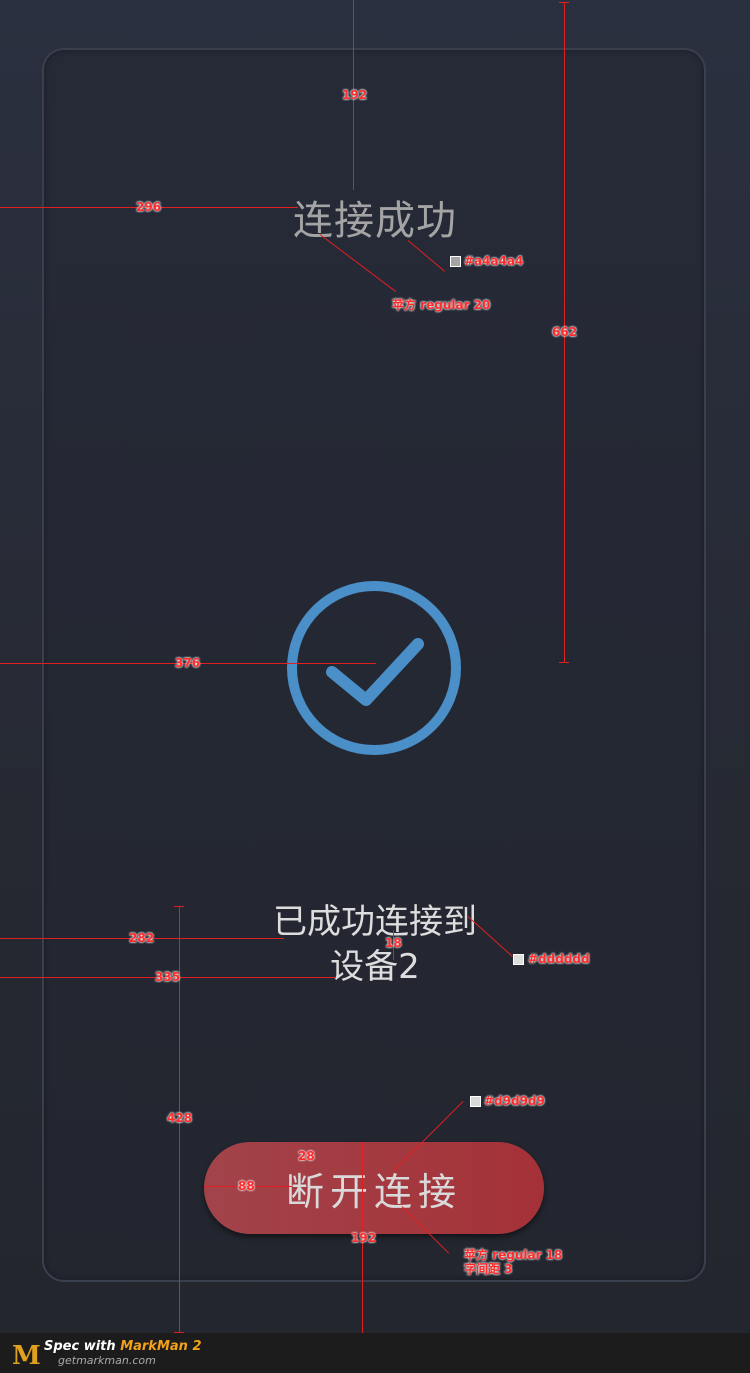 The height and width of the screenshot is (1373, 750). Describe the element at coordinates (161, 1346) in the screenshot. I see `brand-name: MarkMan 2` at that location.